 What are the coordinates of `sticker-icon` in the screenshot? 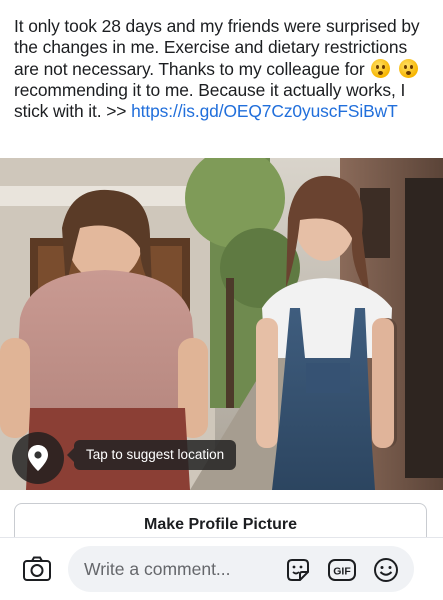 It's located at (298, 570).